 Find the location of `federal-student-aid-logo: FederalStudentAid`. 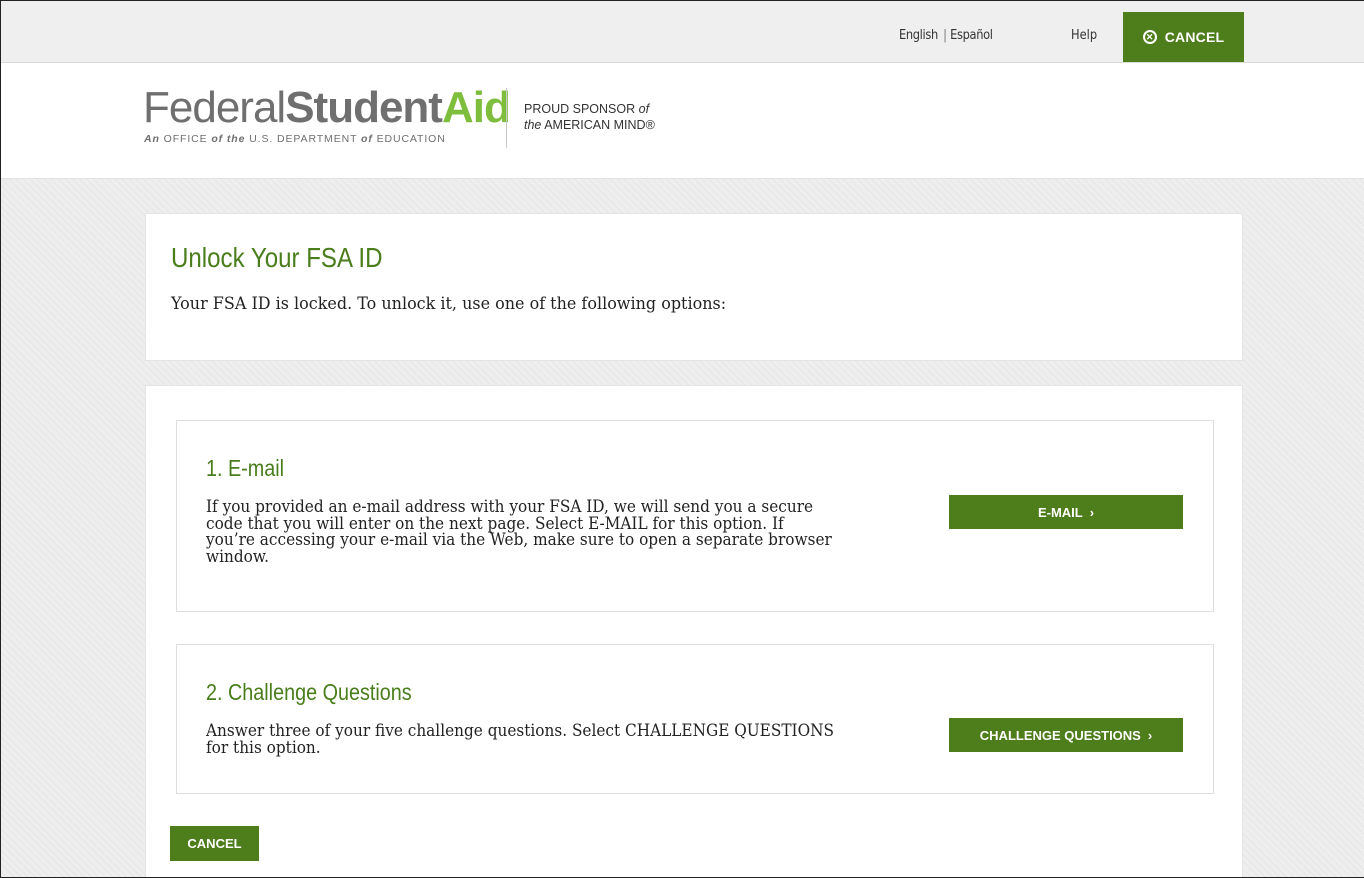

federal-student-aid-logo: FederalStudentAid is located at coordinates (327, 107).